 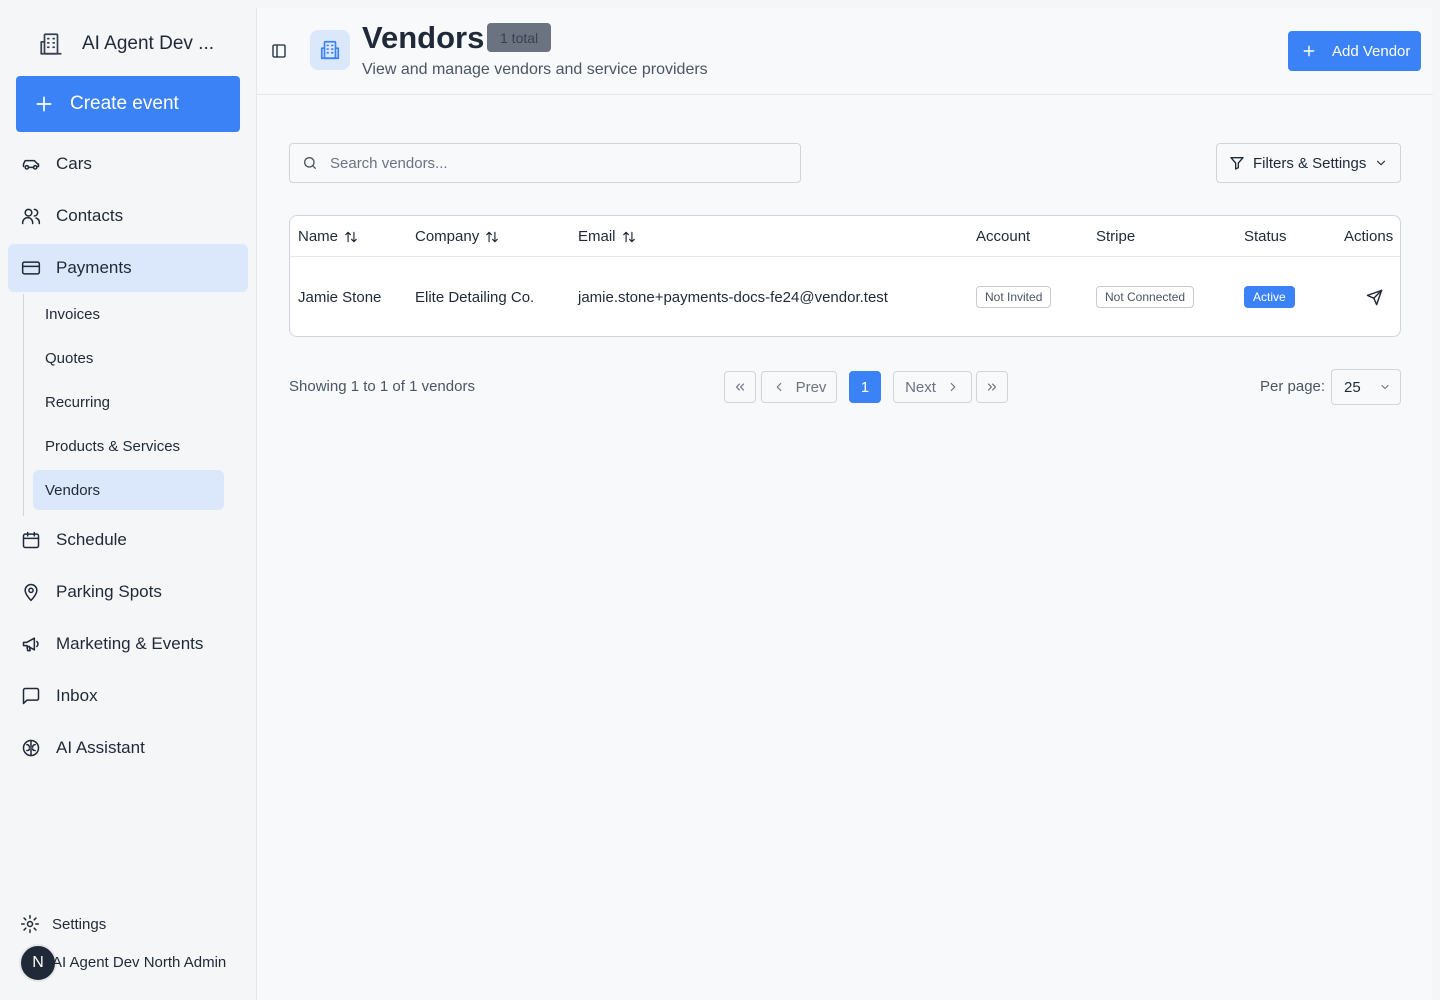 I want to click on sidebar-item-payments: Payments, so click(x=128, y=268).